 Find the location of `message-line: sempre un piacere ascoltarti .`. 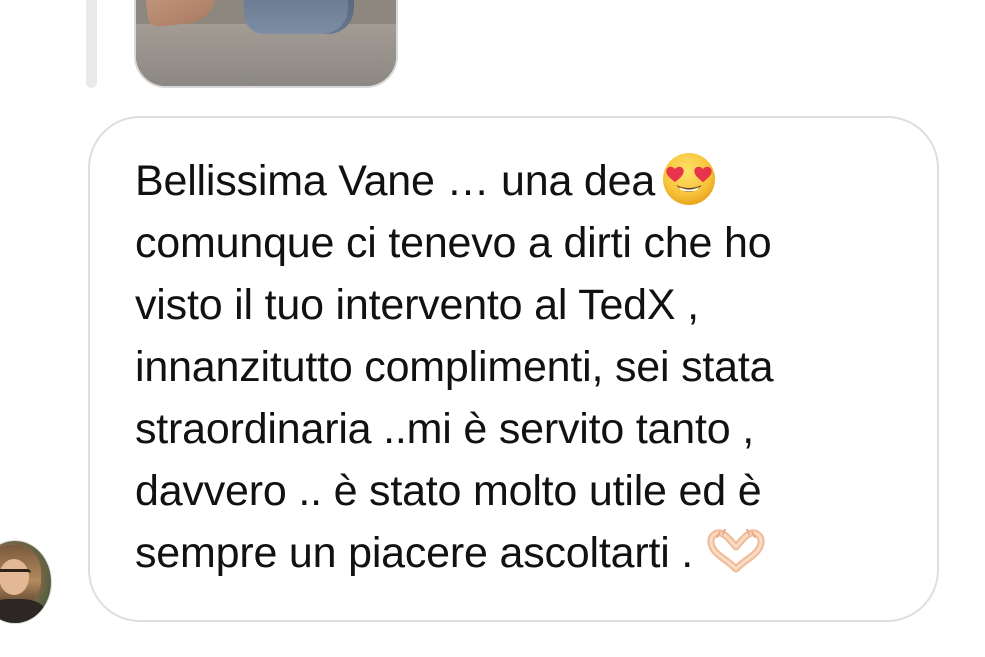

message-line: sempre un piacere ascoltarti . is located at coordinates (525, 553).